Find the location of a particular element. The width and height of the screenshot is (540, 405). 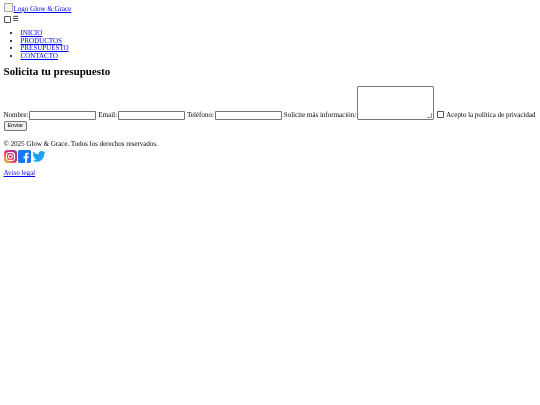

menu-toggle-checkbox is located at coordinates (7, 19).